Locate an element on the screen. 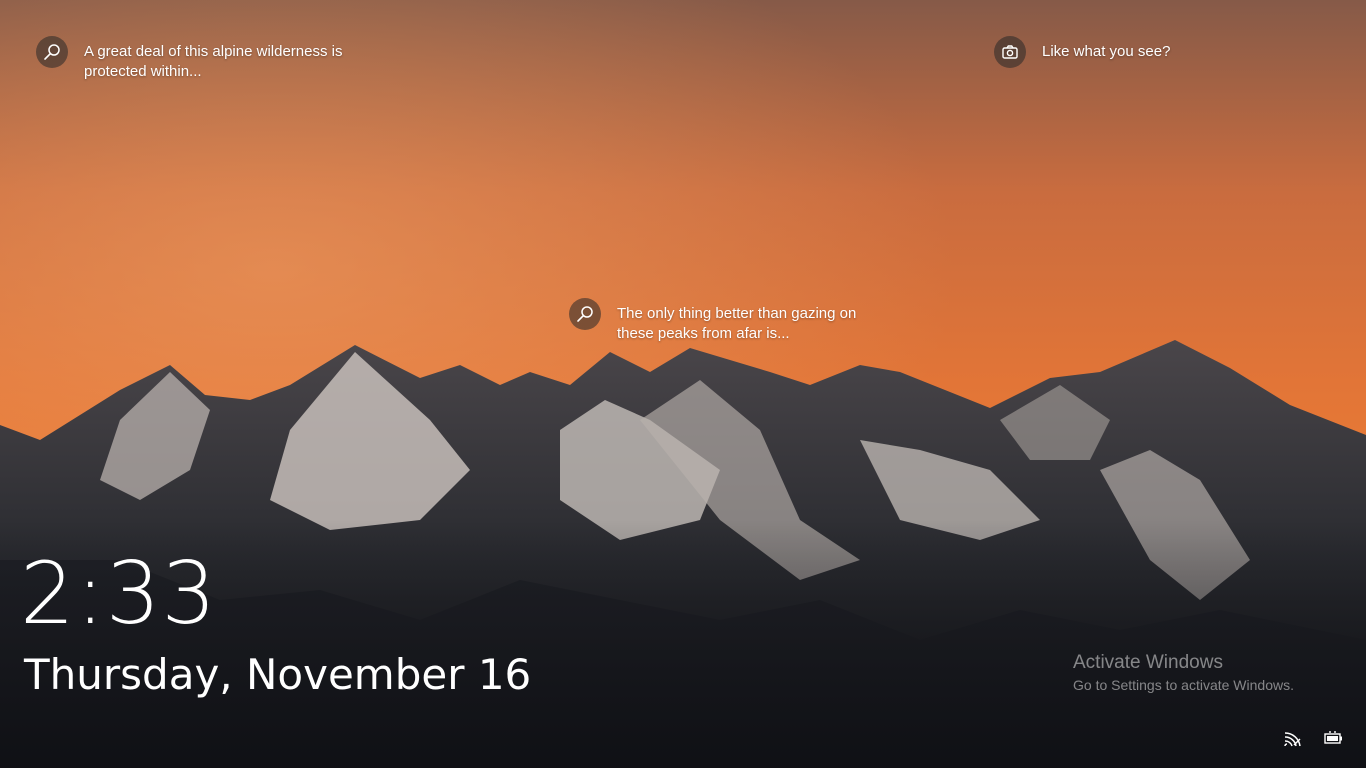 This screenshot has height=768, width=1366. camera-icon is located at coordinates (1010, 52).